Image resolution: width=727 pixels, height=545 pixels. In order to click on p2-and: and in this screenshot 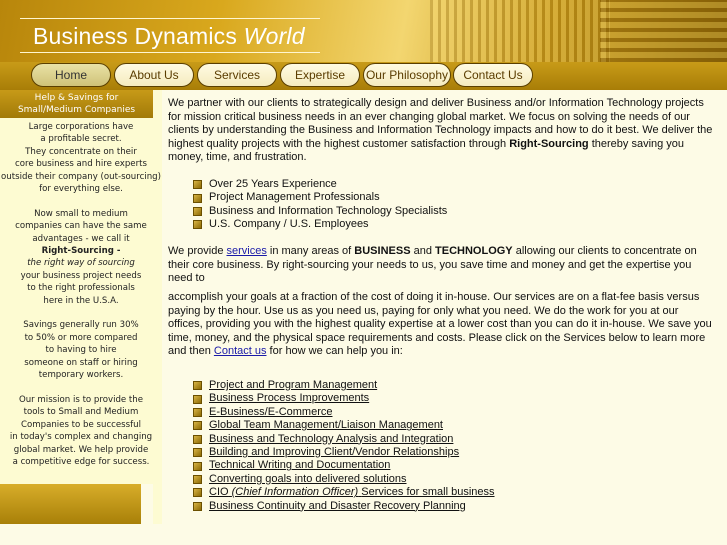, I will do `click(422, 251)`.